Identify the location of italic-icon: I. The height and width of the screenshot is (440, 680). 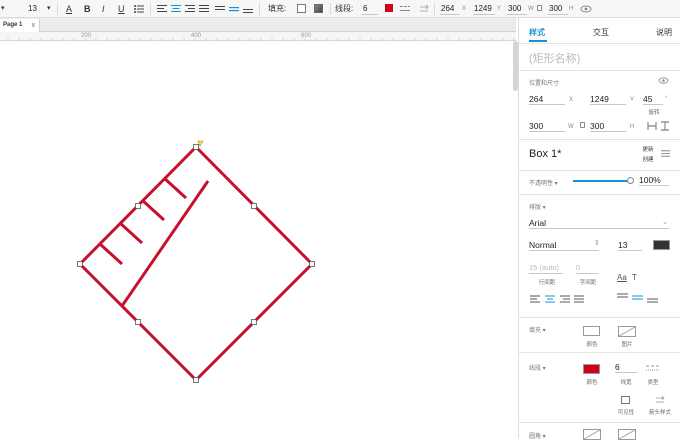
(103, 9).